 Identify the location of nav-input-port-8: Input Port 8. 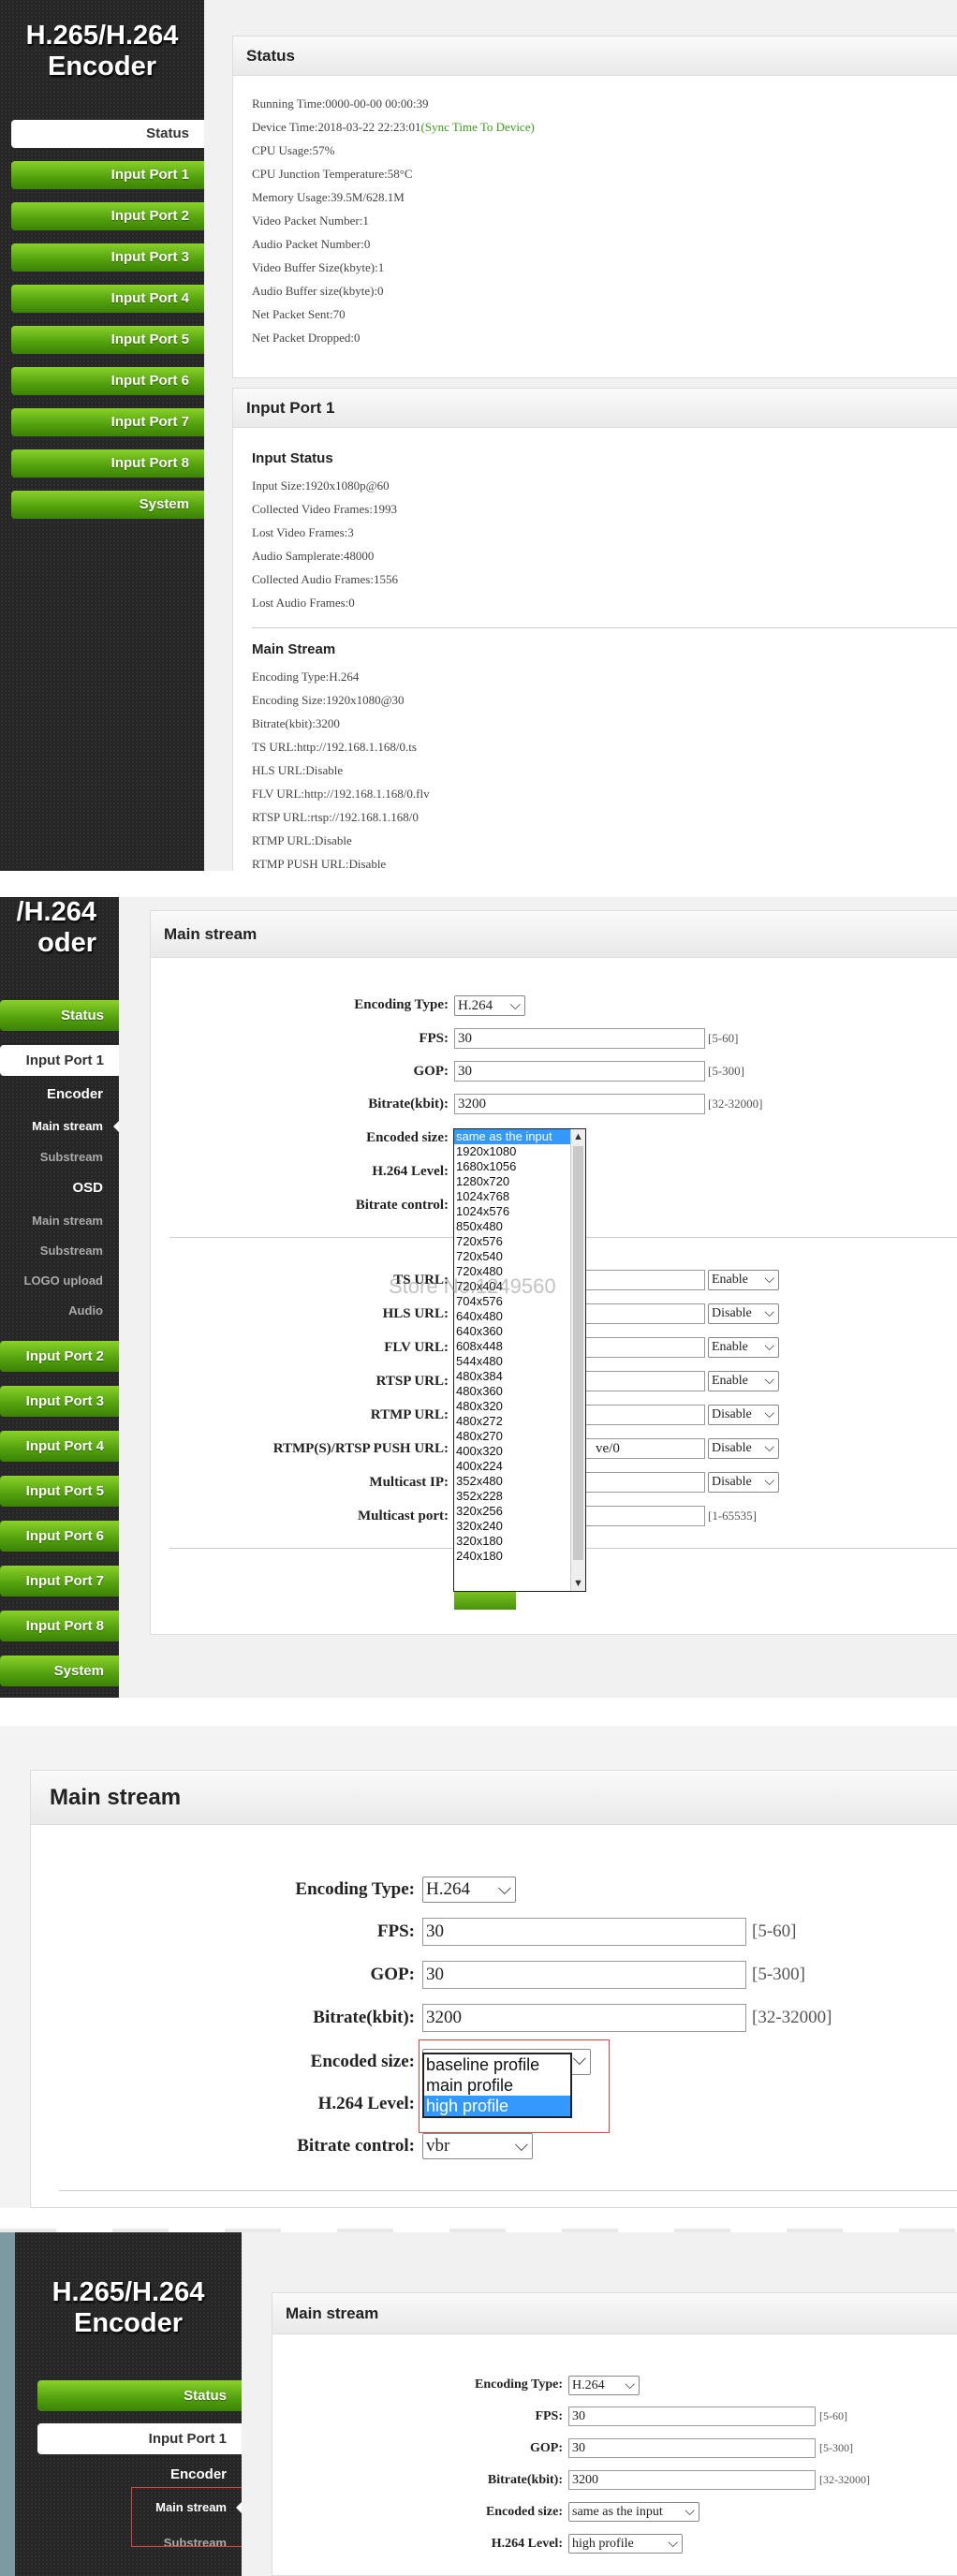
(107, 463).